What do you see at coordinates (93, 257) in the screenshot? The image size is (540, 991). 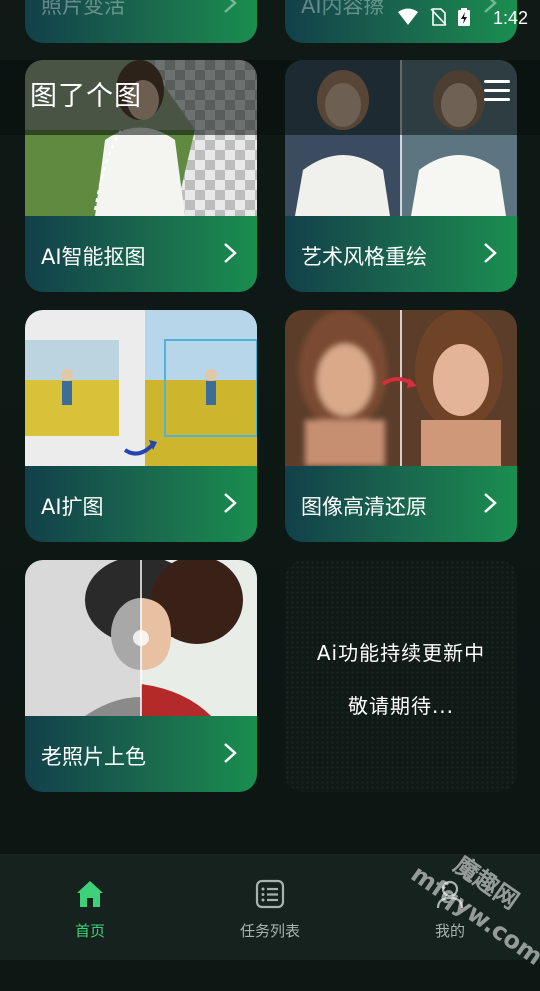 I see `card-label: AI智能抠图` at bounding box center [93, 257].